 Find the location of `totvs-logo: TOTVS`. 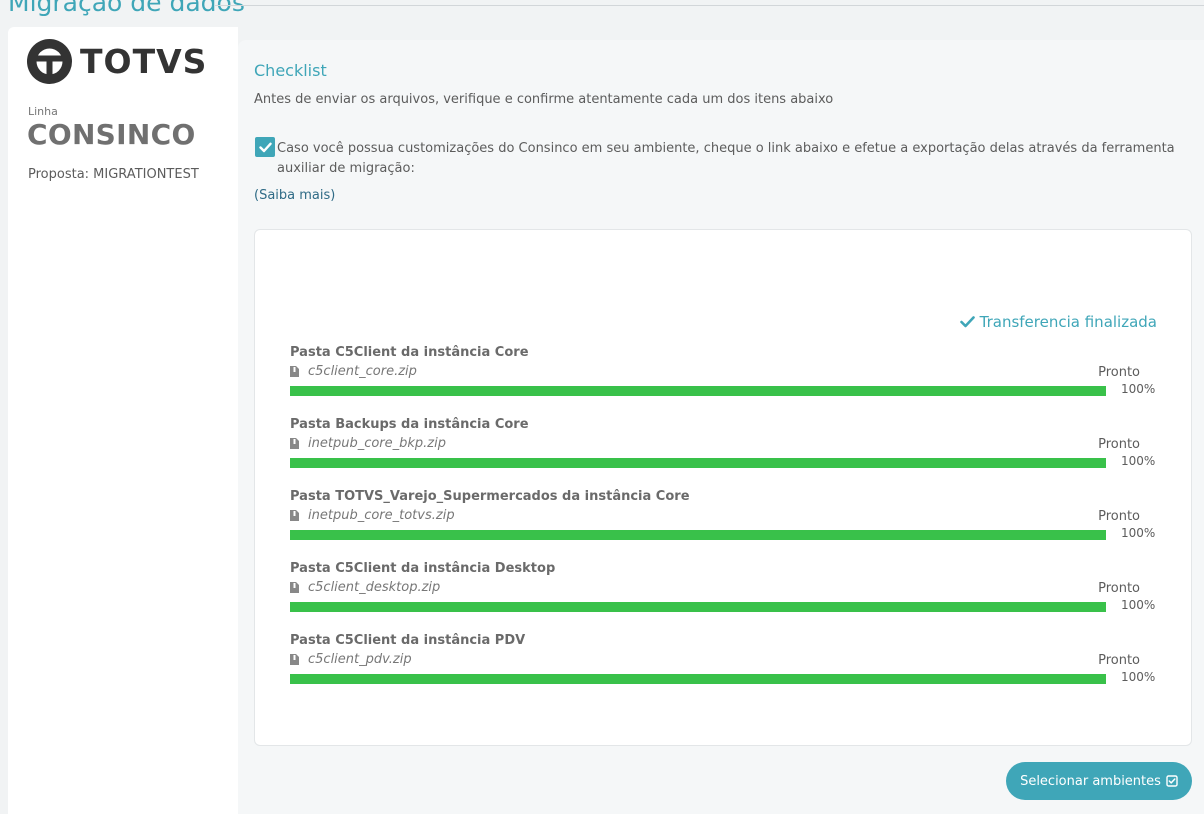

totvs-logo: TOTVS is located at coordinates (117, 61).